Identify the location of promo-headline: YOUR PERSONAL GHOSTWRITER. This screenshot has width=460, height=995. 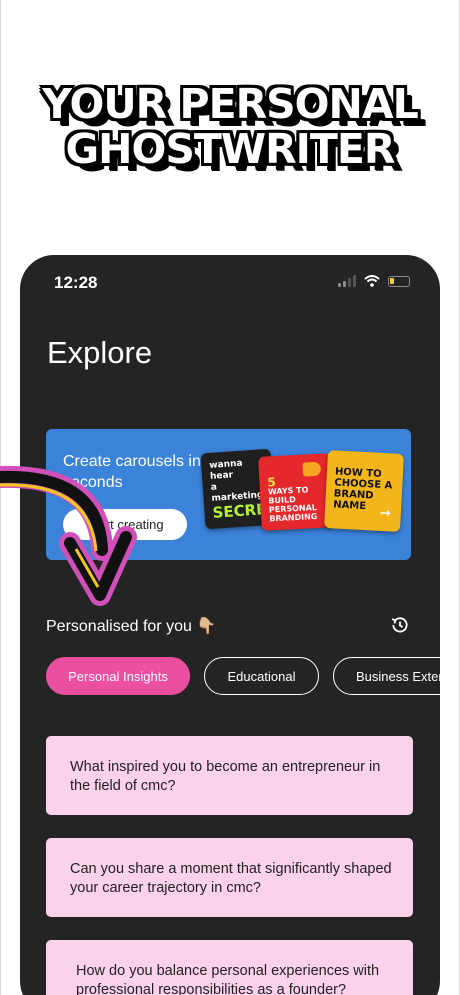
(230, 127).